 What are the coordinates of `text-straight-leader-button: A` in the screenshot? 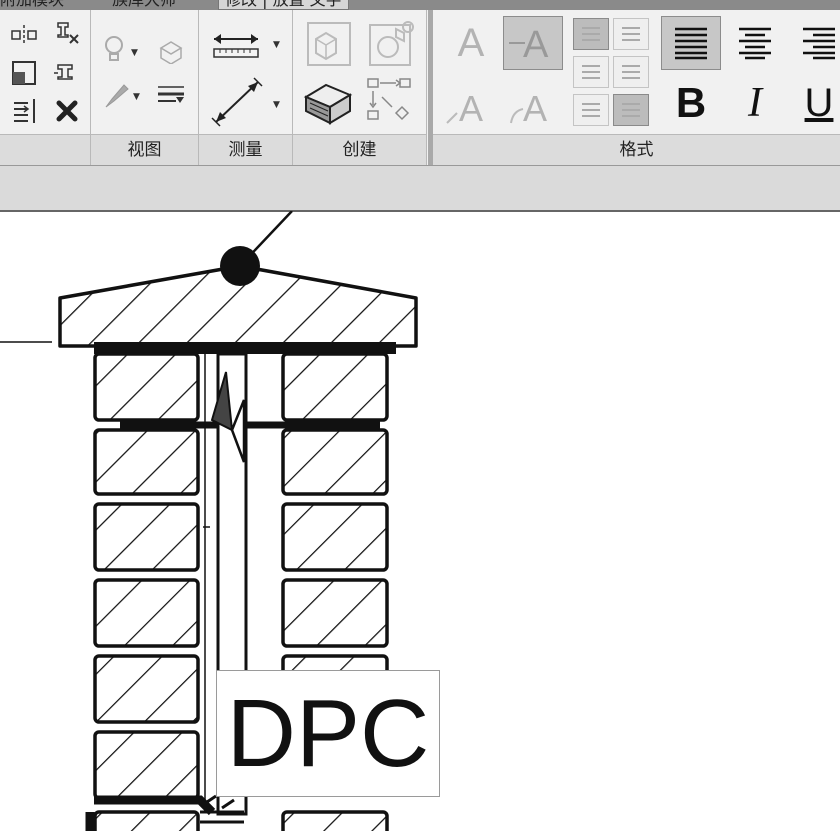 It's located at (533, 43).